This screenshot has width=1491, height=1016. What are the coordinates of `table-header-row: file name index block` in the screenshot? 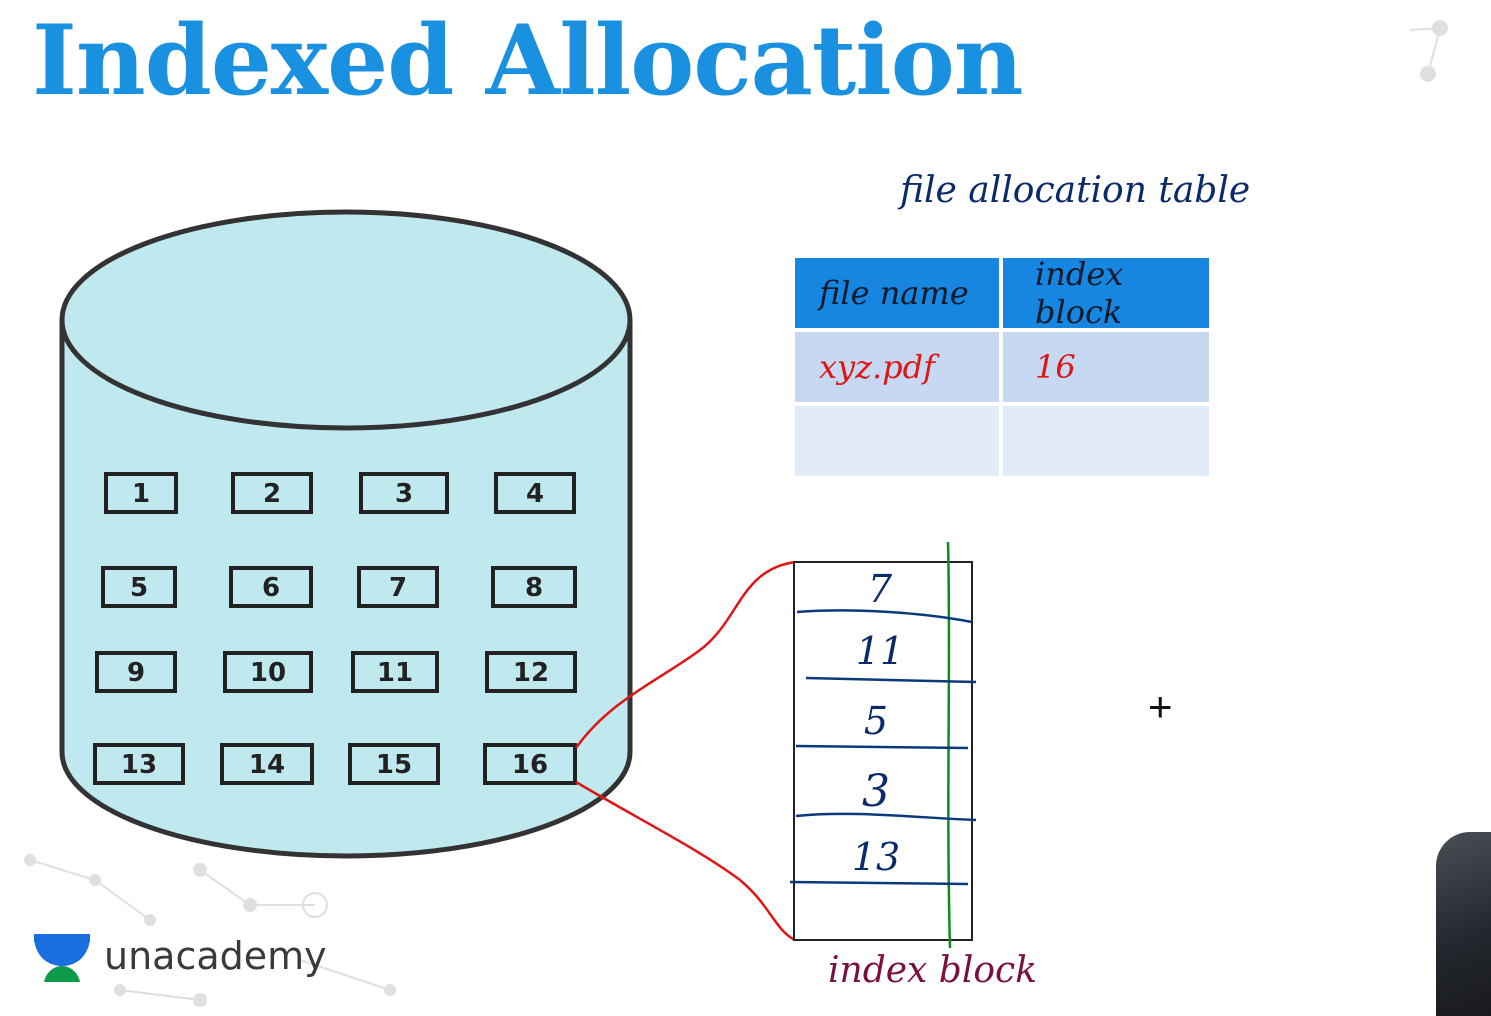 It's located at (1002, 293).